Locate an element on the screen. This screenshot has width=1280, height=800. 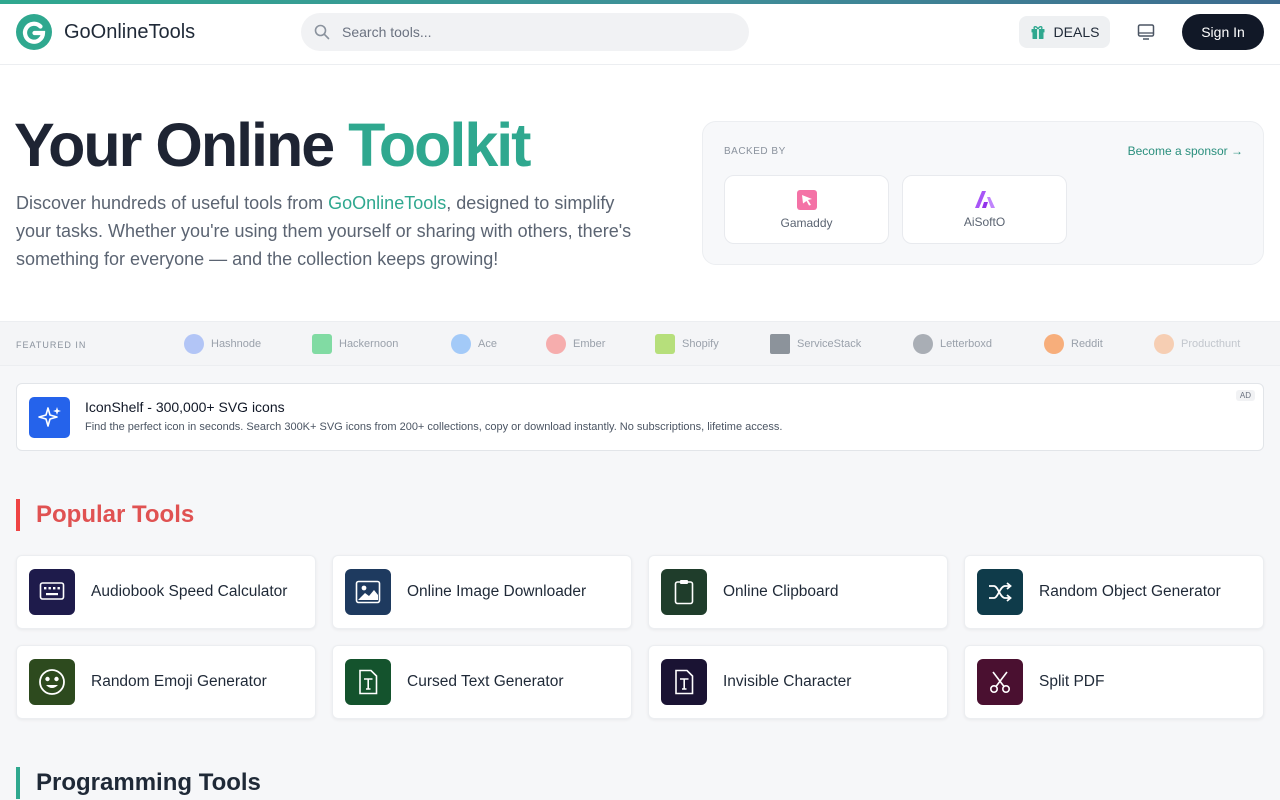
search-icon is located at coordinates (322, 32).